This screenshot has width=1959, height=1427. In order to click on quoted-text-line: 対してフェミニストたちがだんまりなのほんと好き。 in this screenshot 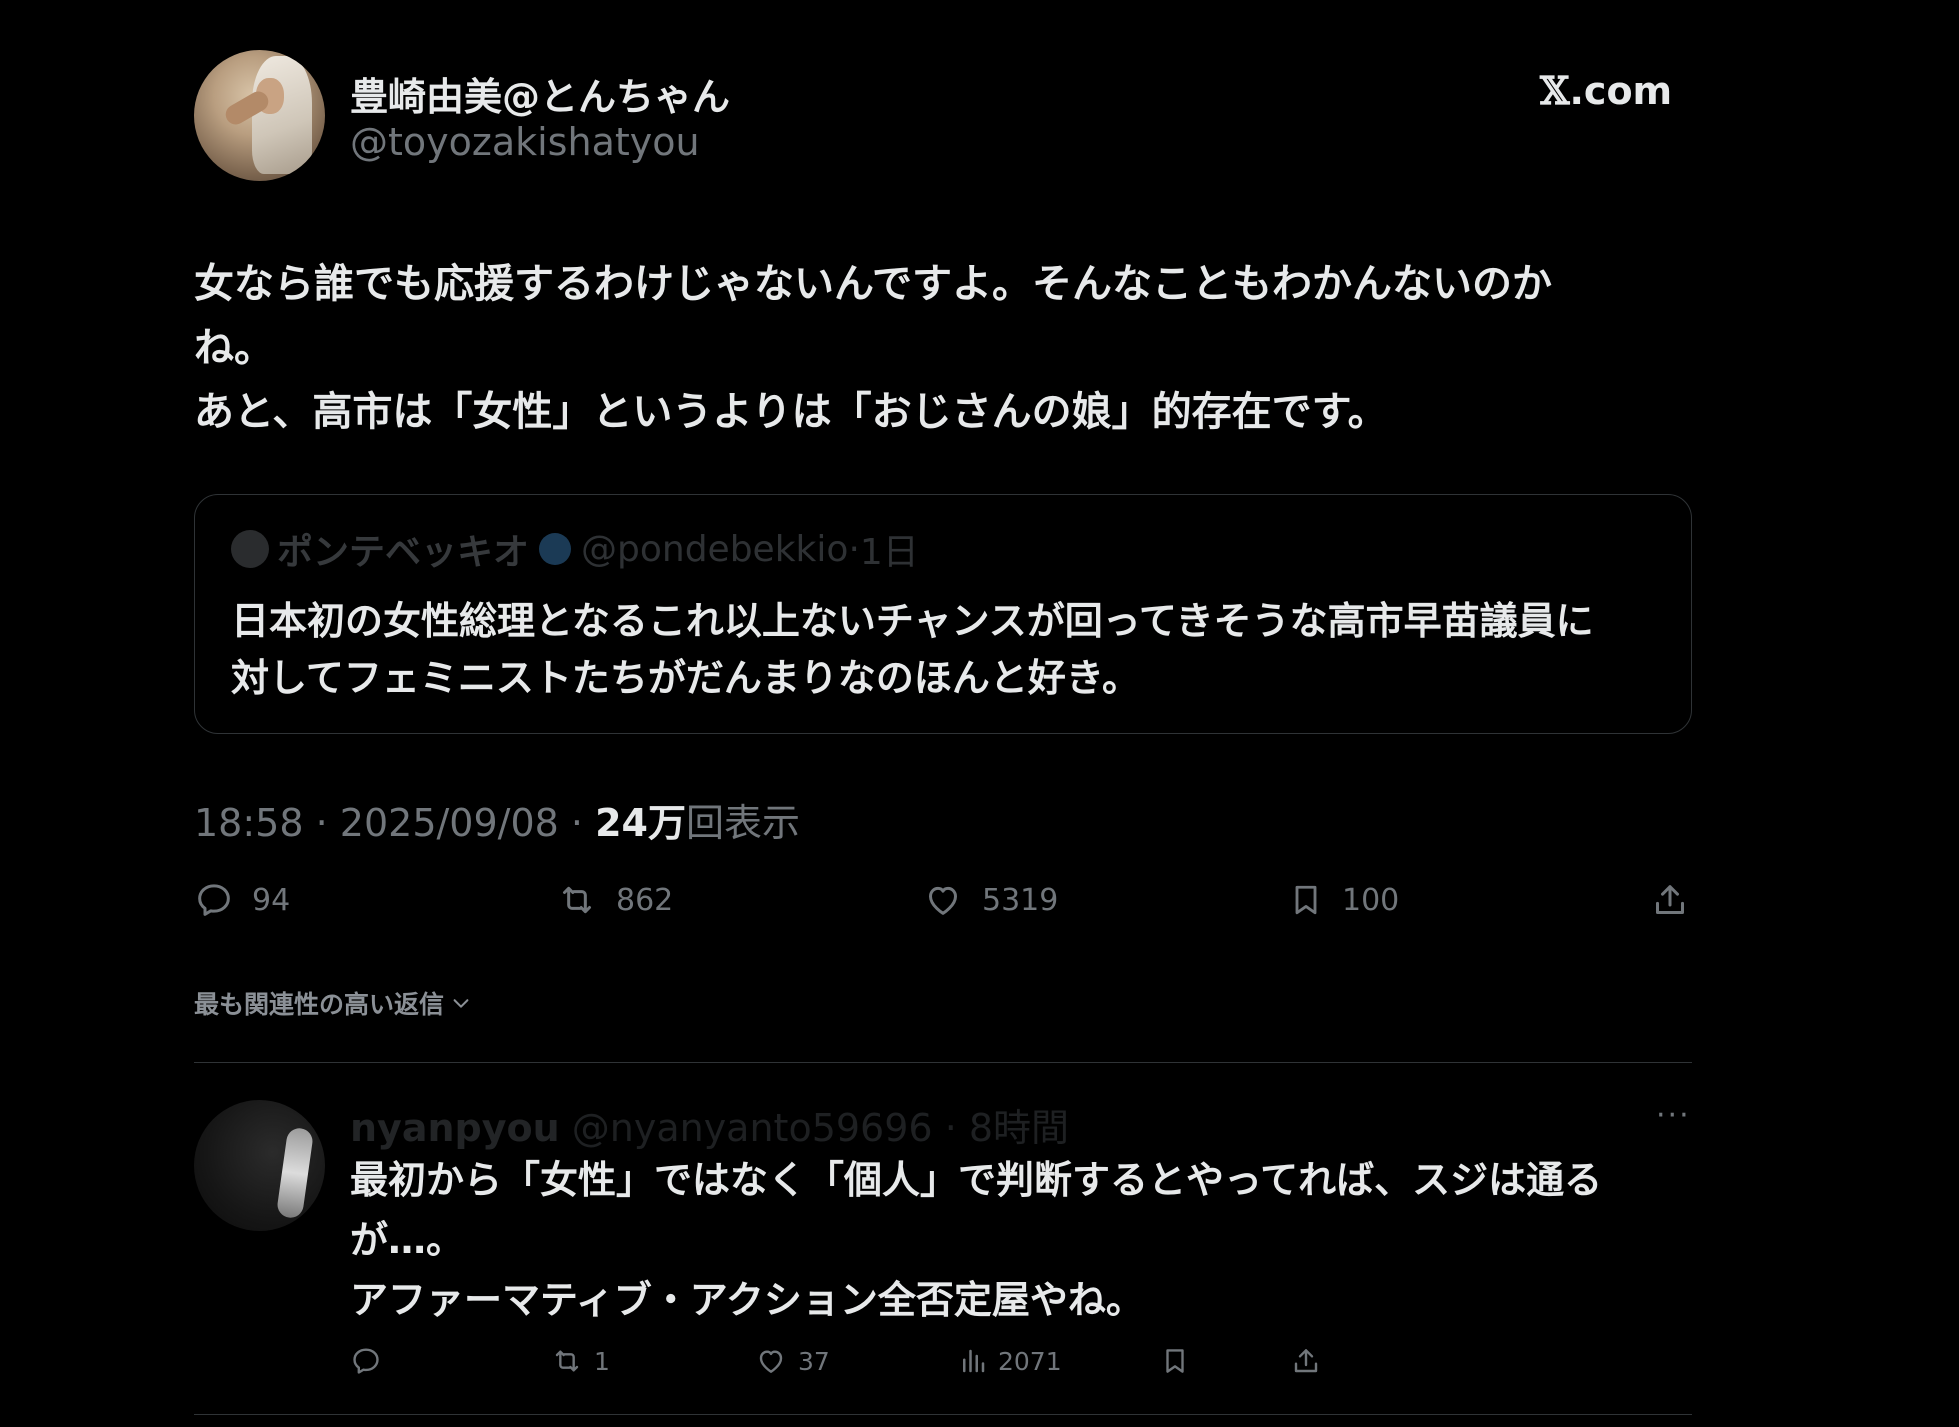, I will do `click(685, 678)`.